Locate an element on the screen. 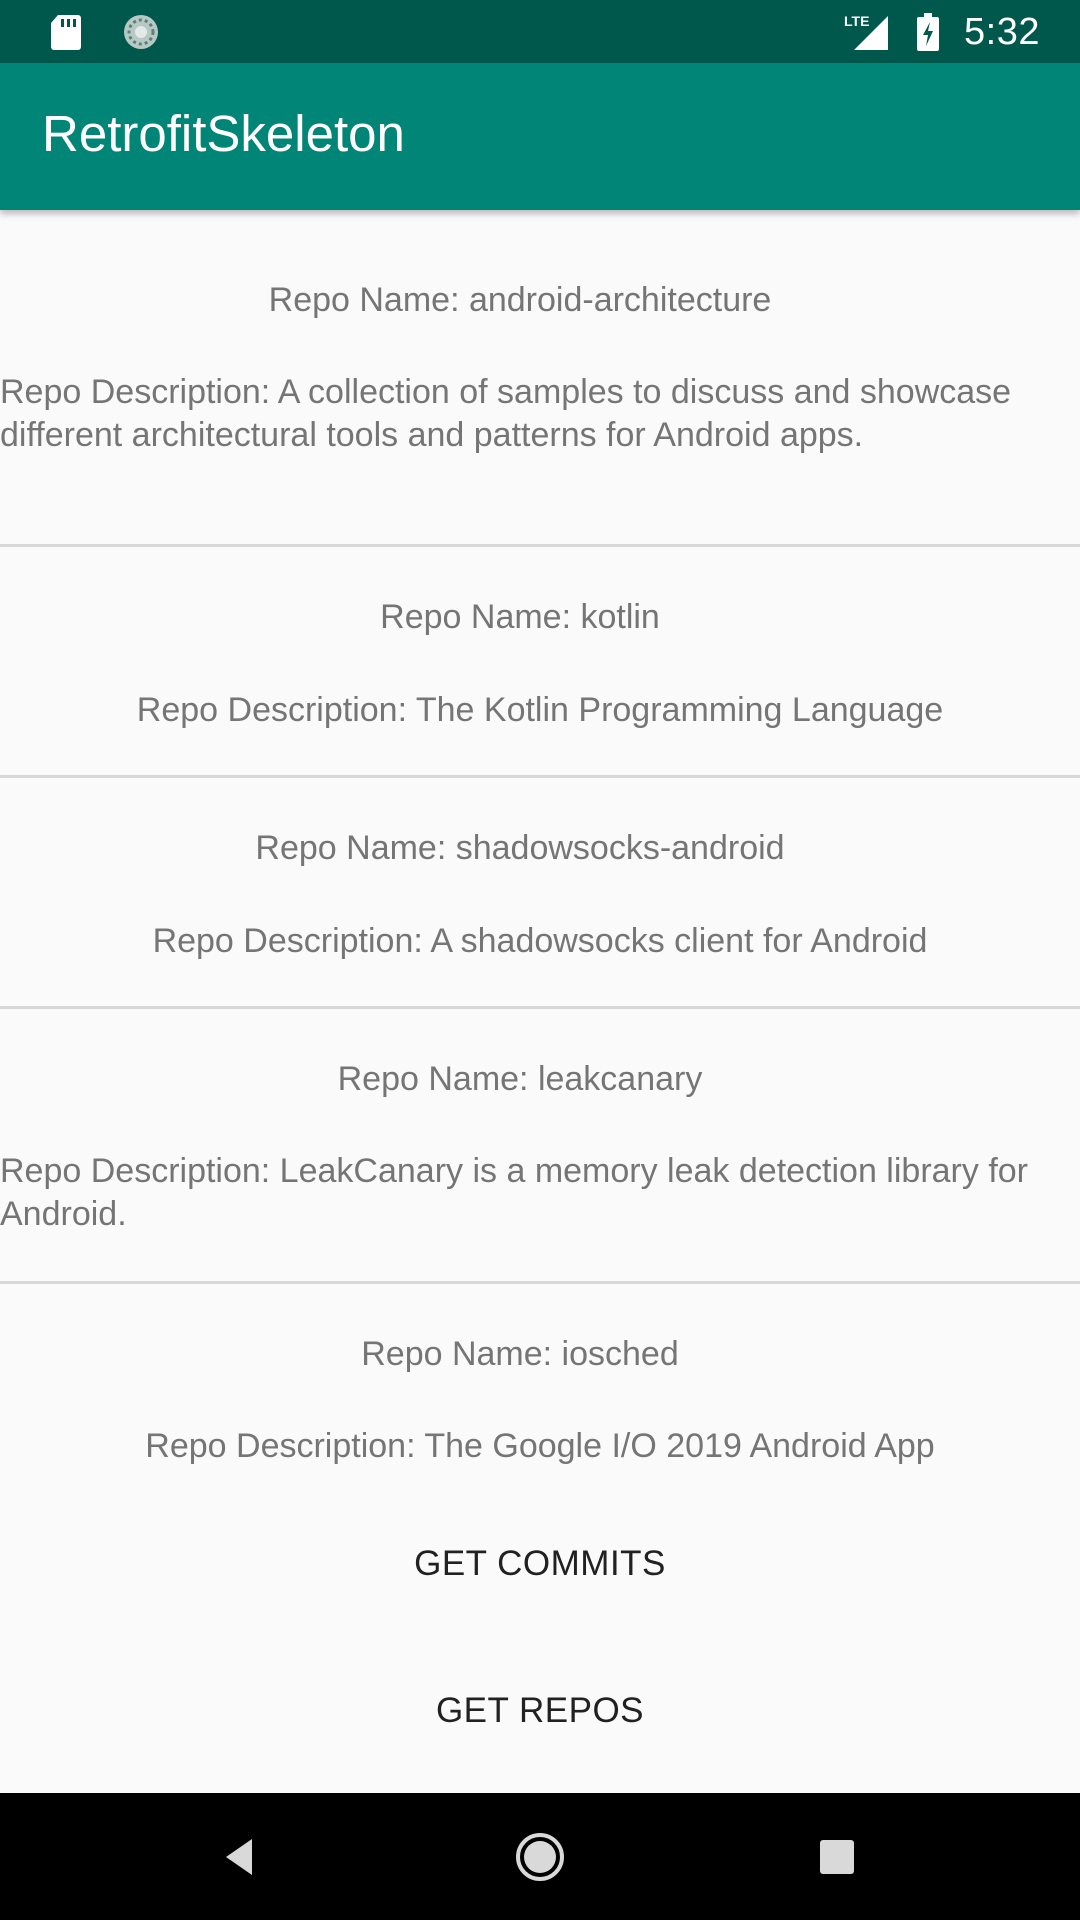  repo-name: Repo Name: android-architecture is located at coordinates (520, 300).